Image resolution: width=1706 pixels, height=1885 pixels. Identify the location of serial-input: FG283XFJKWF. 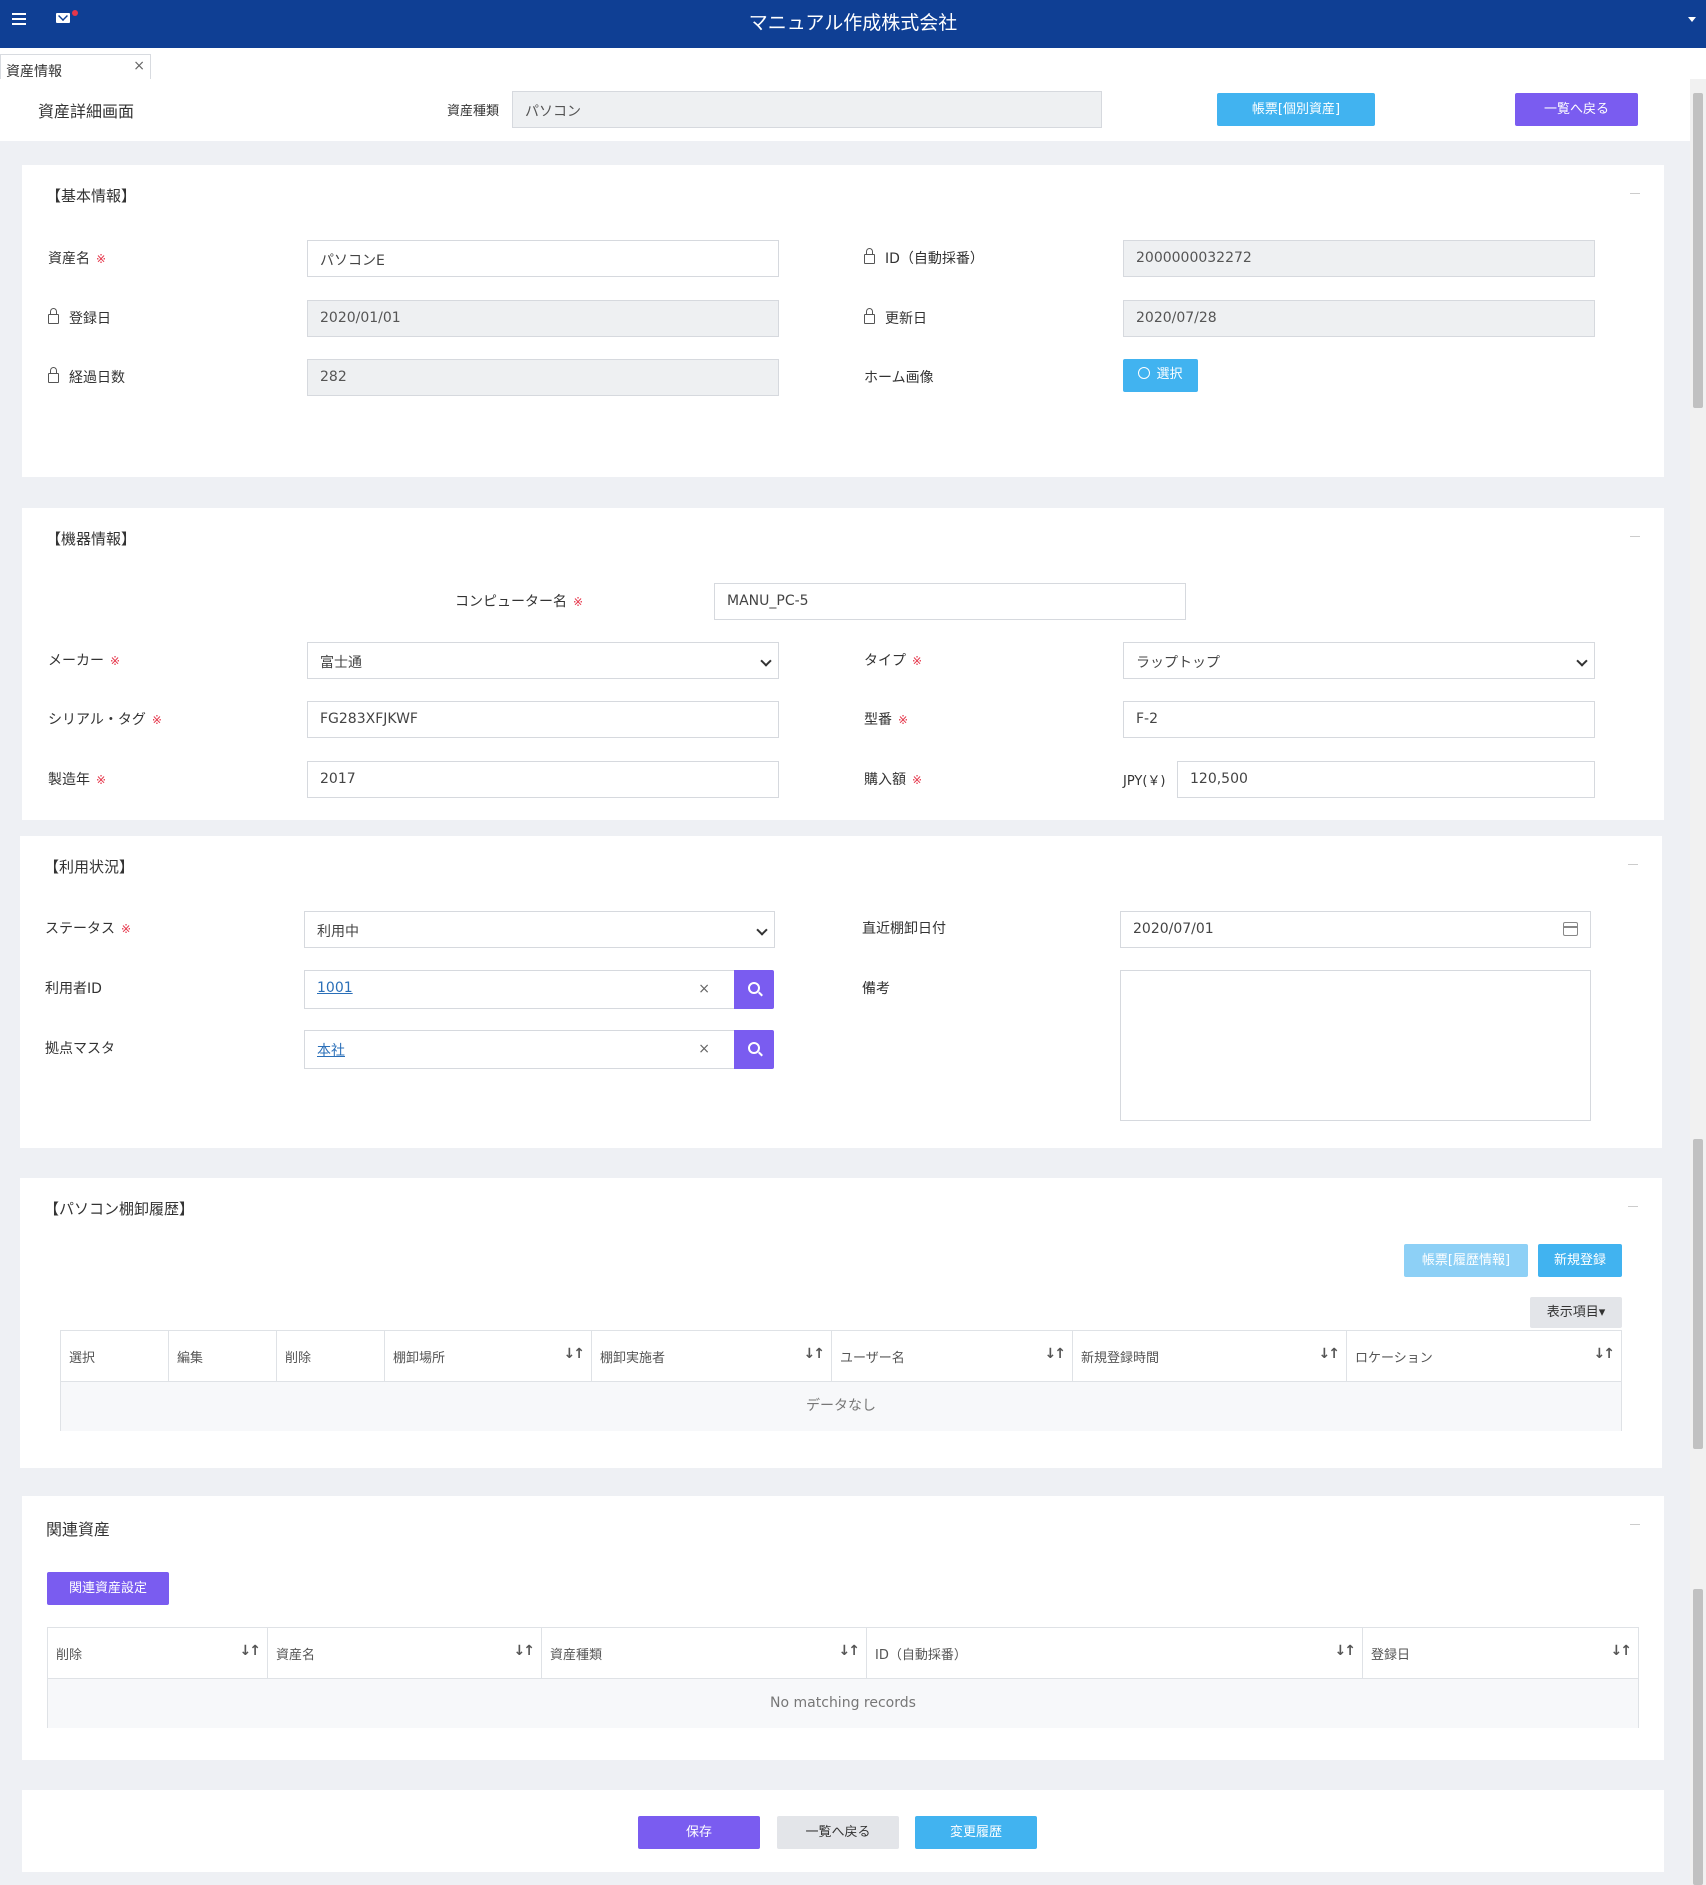
(543, 719).